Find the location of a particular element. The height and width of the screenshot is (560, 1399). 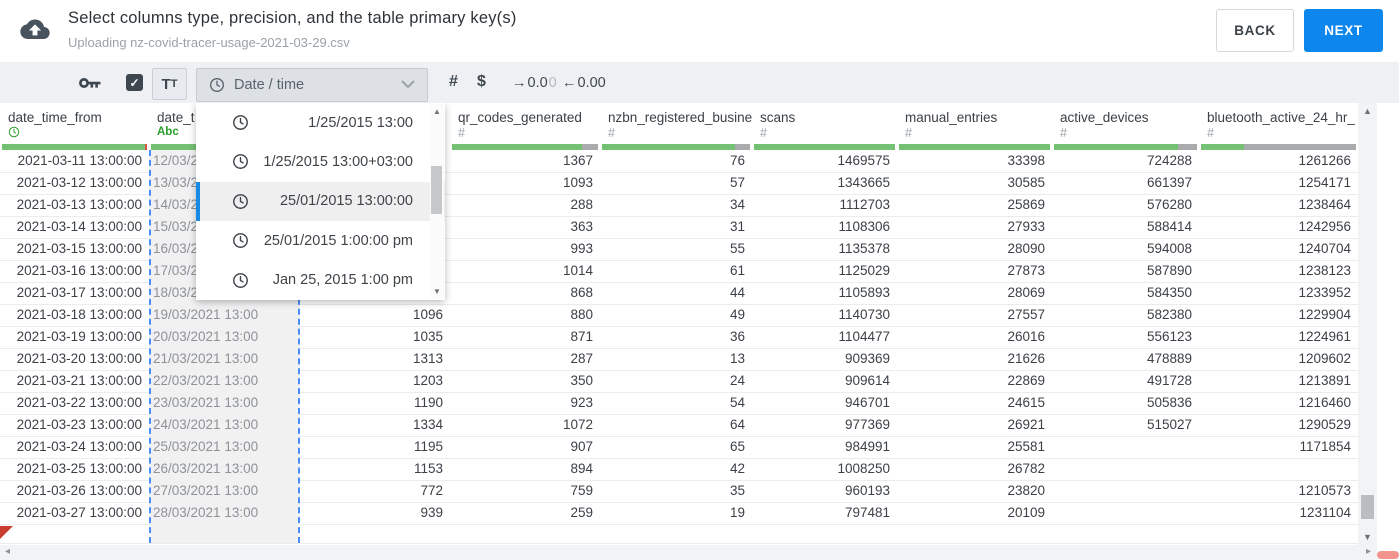

table-cell: 880 is located at coordinates (525, 315).